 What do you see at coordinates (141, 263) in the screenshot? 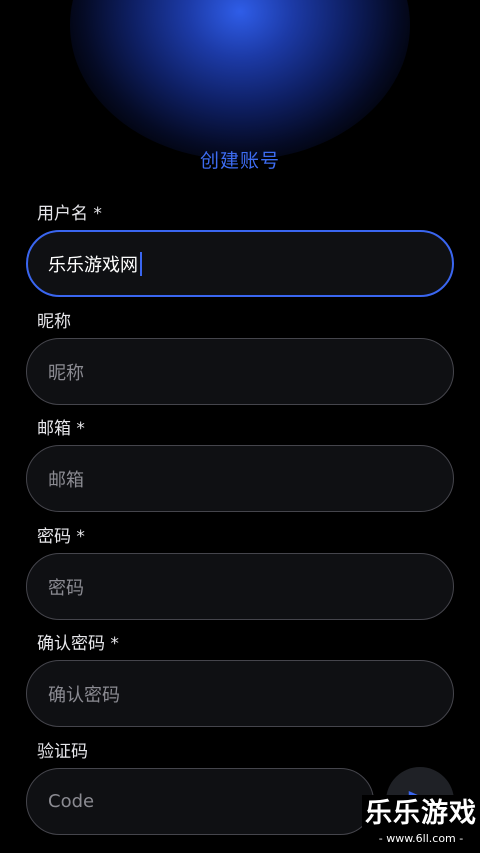
I see `text-caret` at bounding box center [141, 263].